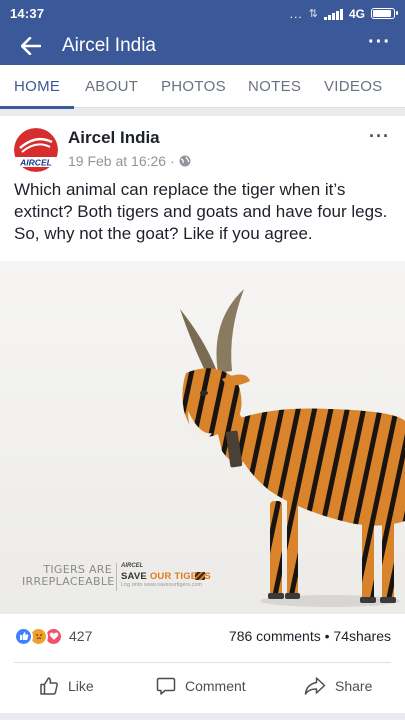 Image resolution: width=405 pixels, height=720 pixels. I want to click on post-meta: 19 Feb at 16:26 ·, so click(129, 161).